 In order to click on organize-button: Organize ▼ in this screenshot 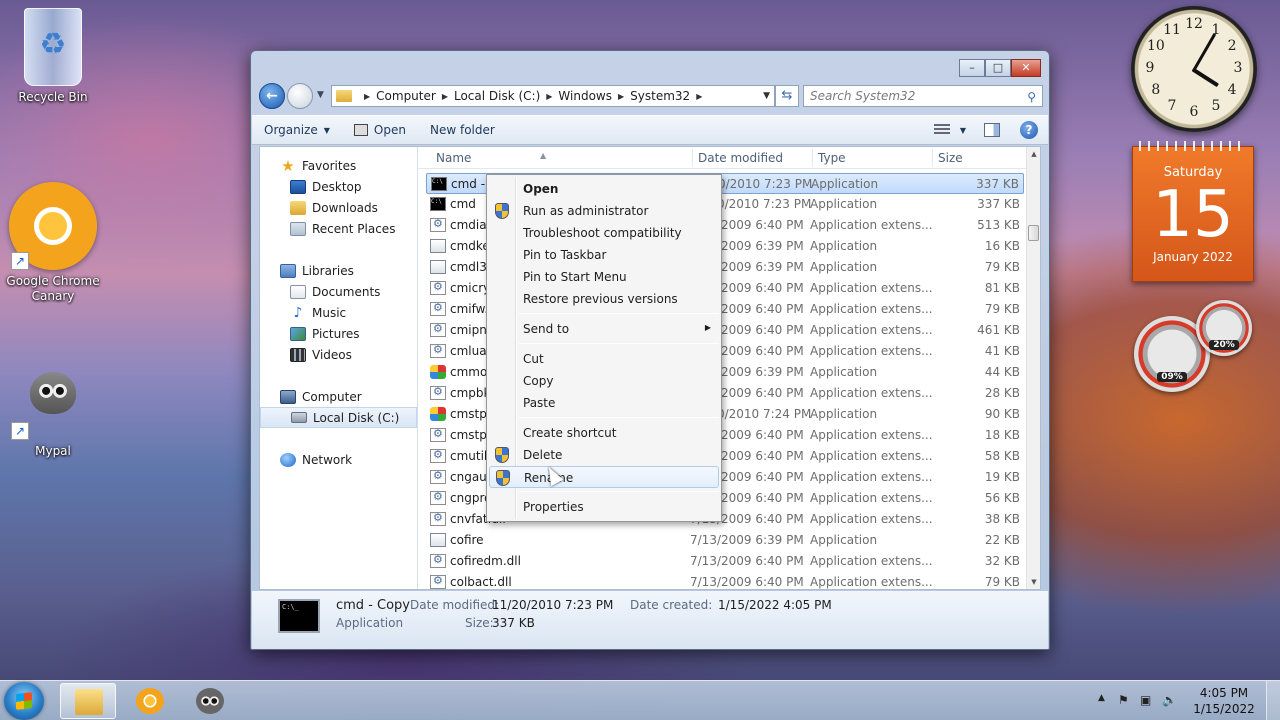, I will do `click(297, 130)`.